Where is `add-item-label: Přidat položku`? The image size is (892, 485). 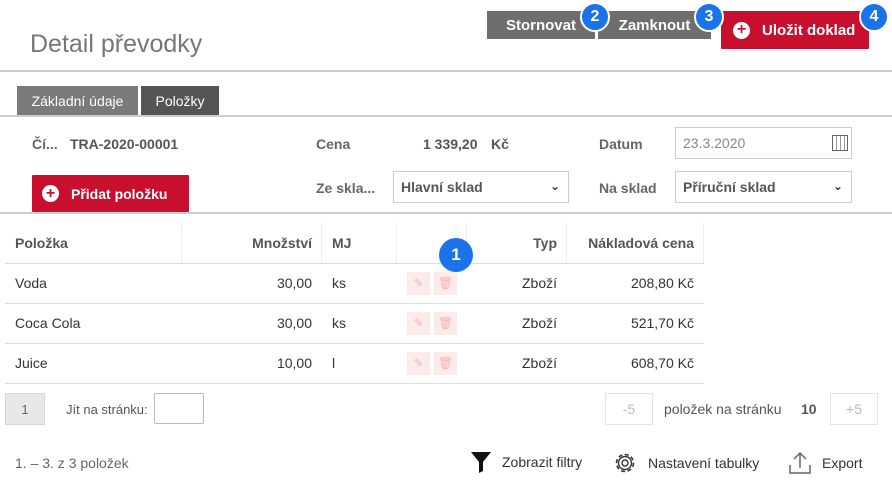 add-item-label: Přidat položku is located at coordinates (119, 193).